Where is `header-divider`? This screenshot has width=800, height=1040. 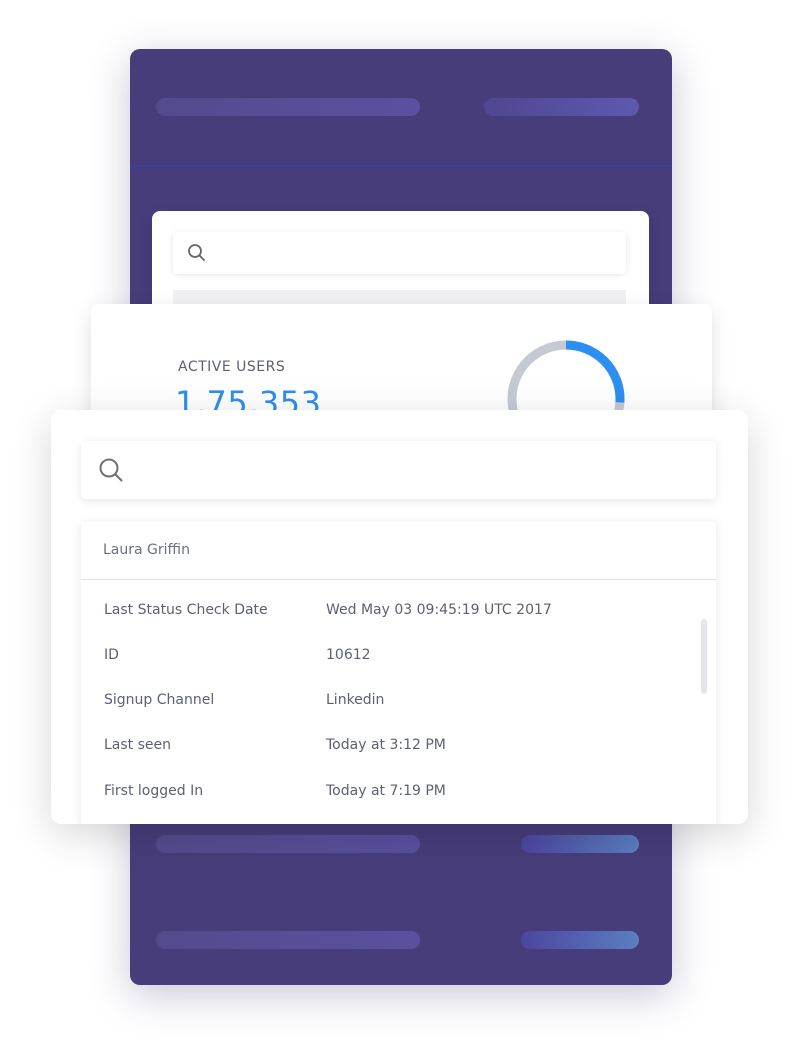
header-divider is located at coordinates (401, 166).